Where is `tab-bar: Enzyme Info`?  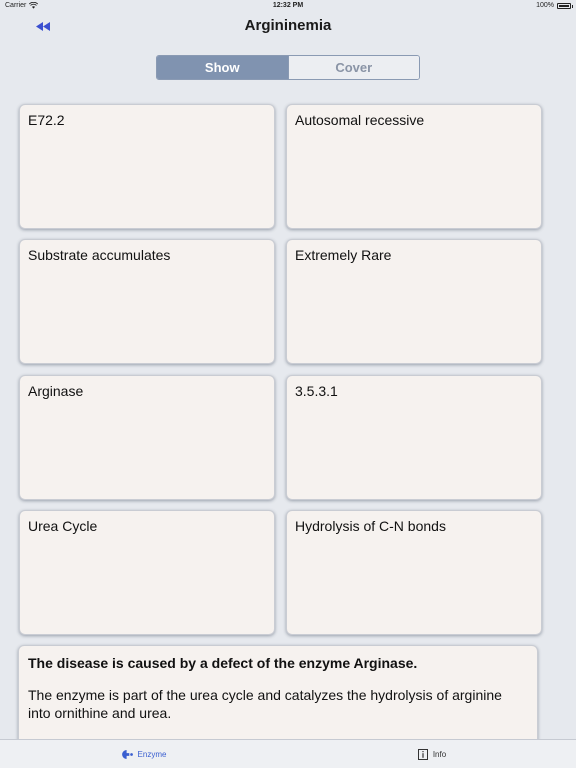
tab-bar: Enzyme Info is located at coordinates (288, 753).